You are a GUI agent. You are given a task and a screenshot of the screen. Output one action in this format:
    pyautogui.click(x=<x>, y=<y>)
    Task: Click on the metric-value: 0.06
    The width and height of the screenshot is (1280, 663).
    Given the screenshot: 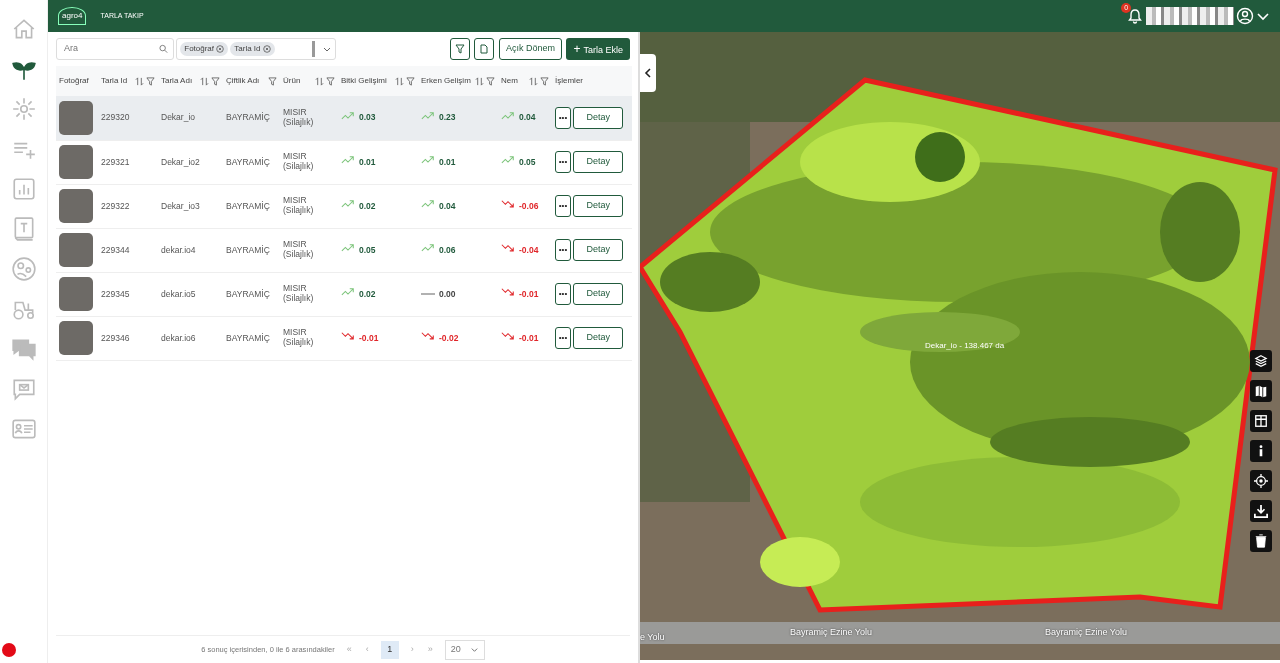 What is the action you would take?
    pyautogui.click(x=447, y=250)
    